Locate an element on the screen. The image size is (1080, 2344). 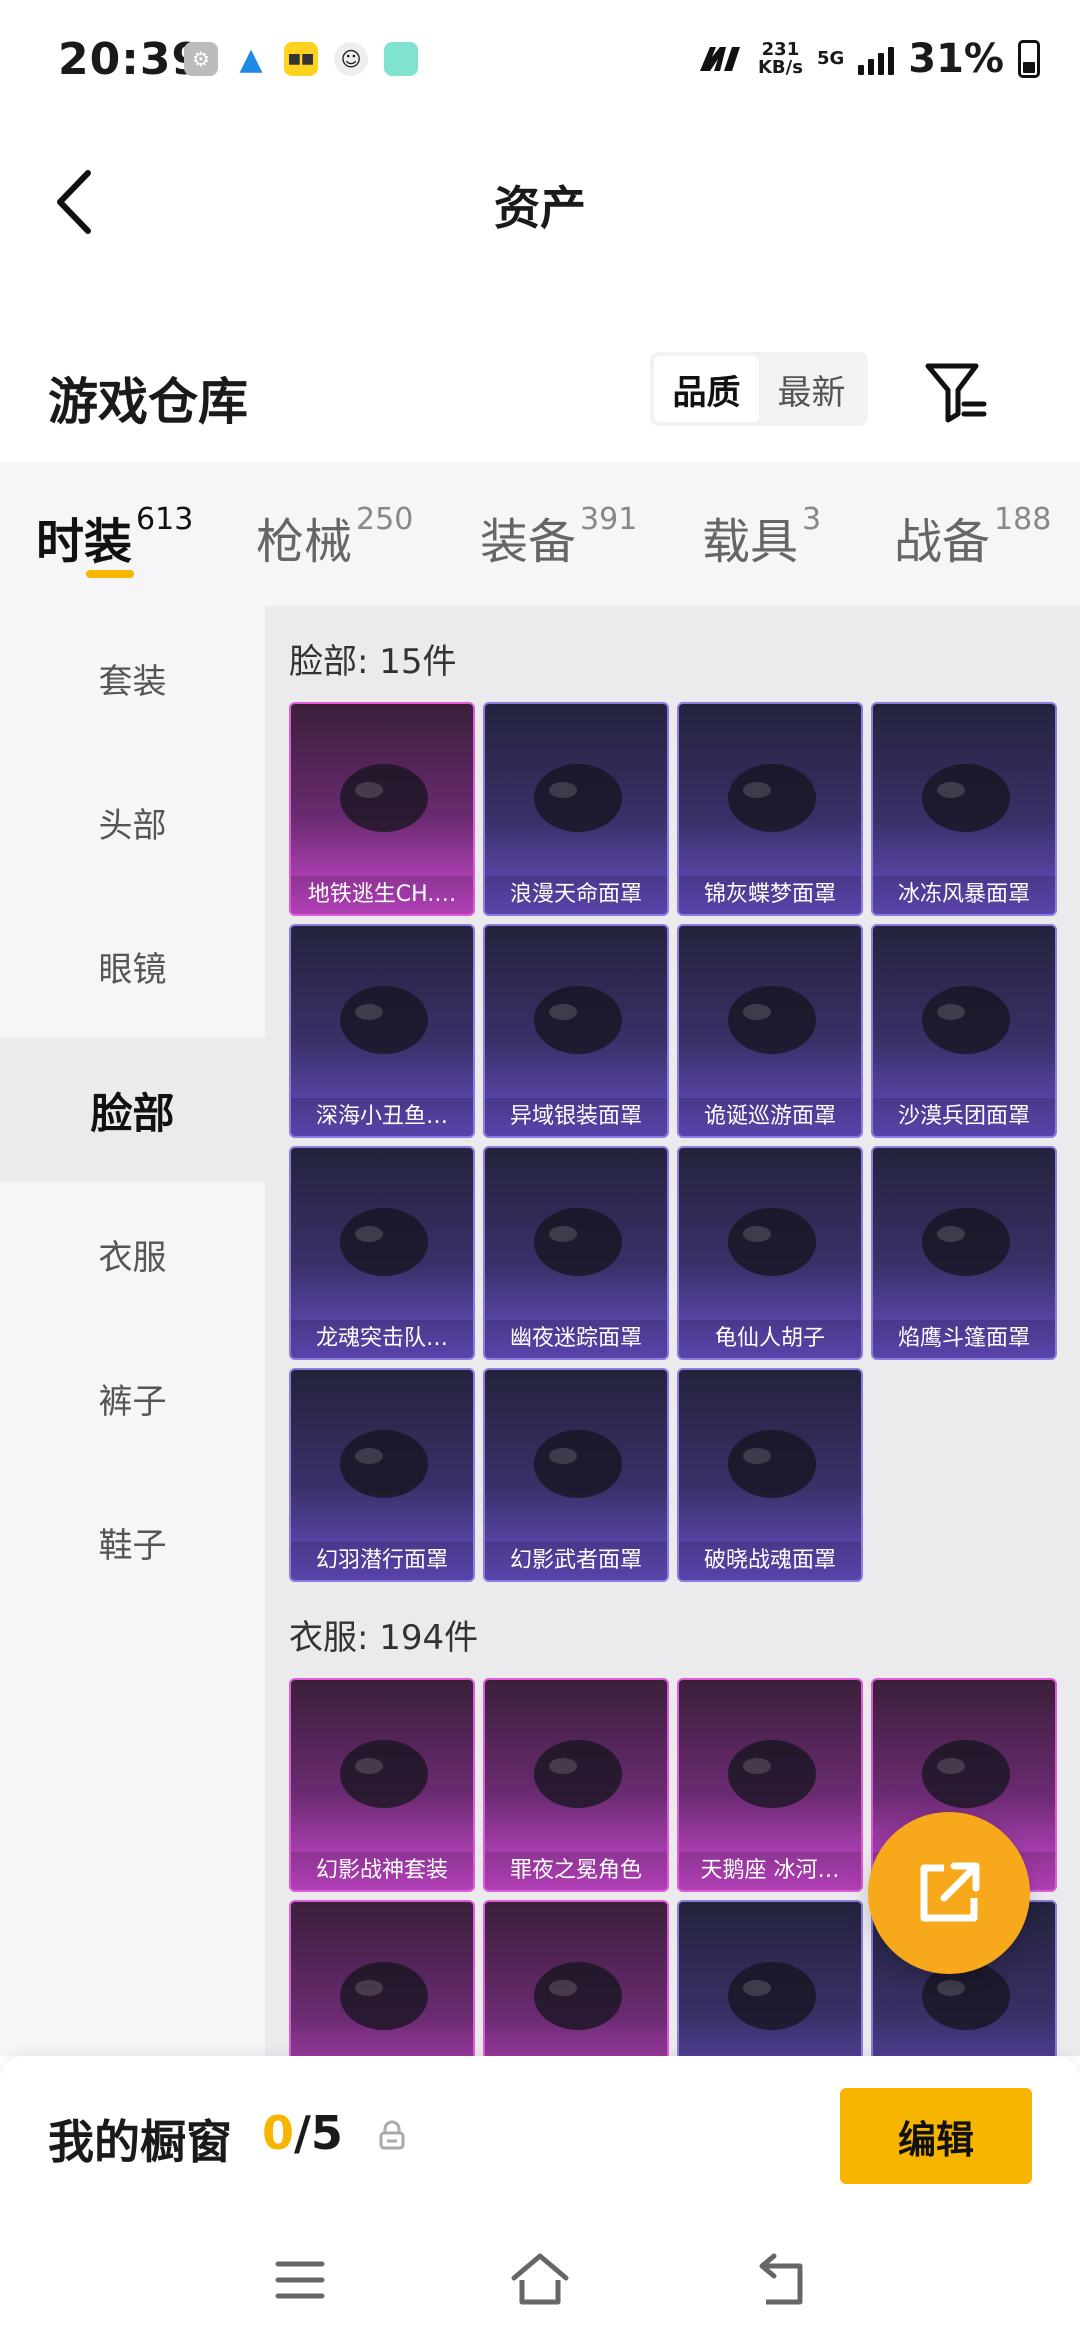
sort-toggle: 品质 最新 is located at coordinates (759, 389).